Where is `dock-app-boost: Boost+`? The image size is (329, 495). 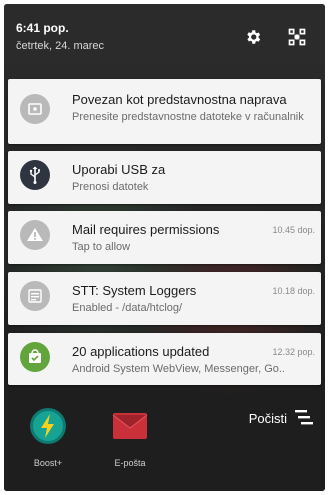 dock-app-boost: Boost+ is located at coordinates (48, 437).